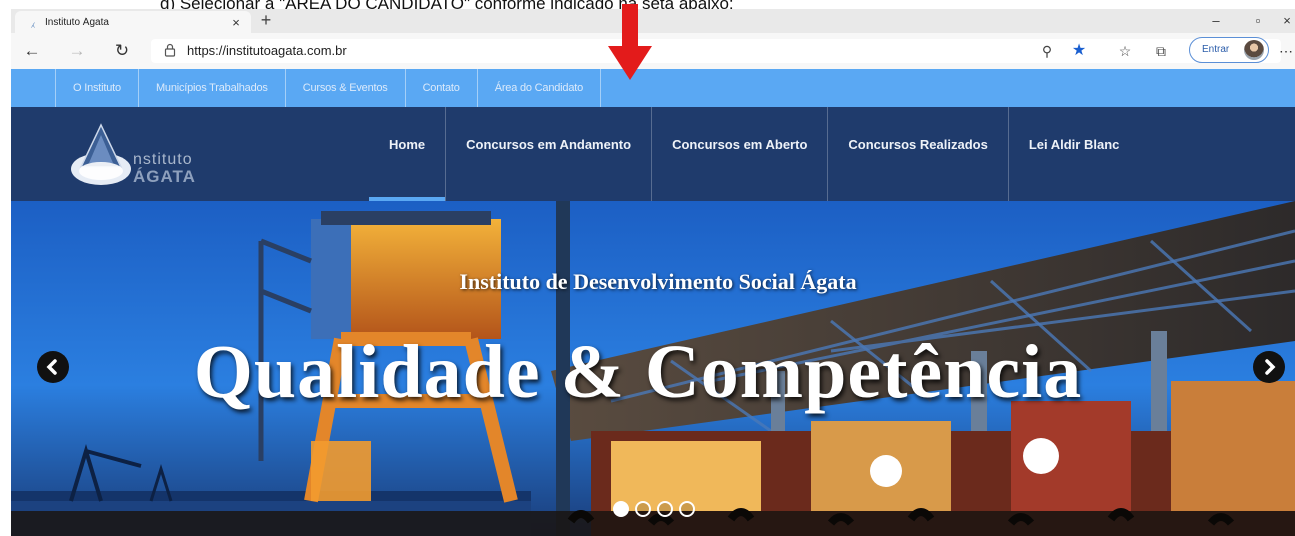 The image size is (1295, 536). I want to click on collections-icon: ⧉, so click(1161, 51).